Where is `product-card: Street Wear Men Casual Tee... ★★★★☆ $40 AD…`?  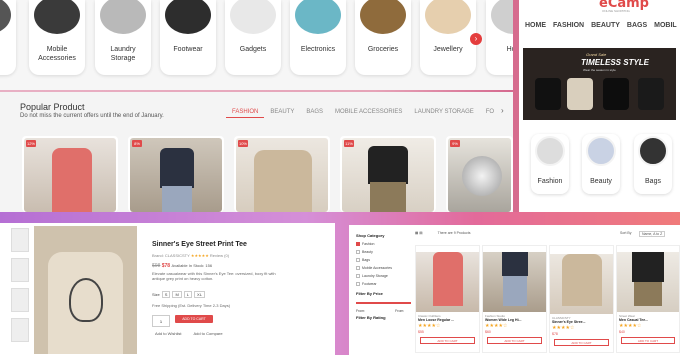
product-card: Street Wear Men Casual Tee... ★★★★☆ $40 AD… is located at coordinates (648, 299).